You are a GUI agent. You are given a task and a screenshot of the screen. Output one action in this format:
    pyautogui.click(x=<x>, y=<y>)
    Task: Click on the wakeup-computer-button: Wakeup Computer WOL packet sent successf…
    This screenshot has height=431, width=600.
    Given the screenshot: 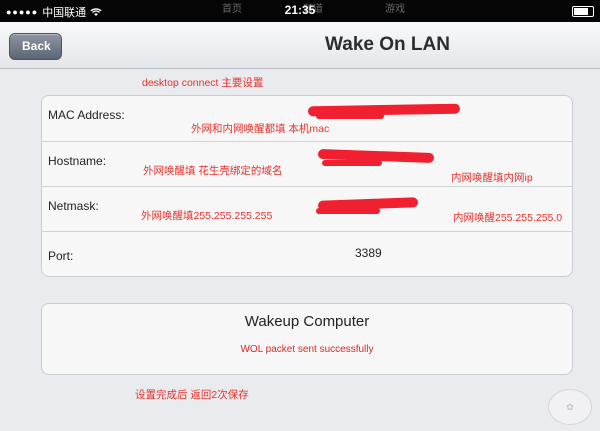 What is the action you would take?
    pyautogui.click(x=307, y=339)
    